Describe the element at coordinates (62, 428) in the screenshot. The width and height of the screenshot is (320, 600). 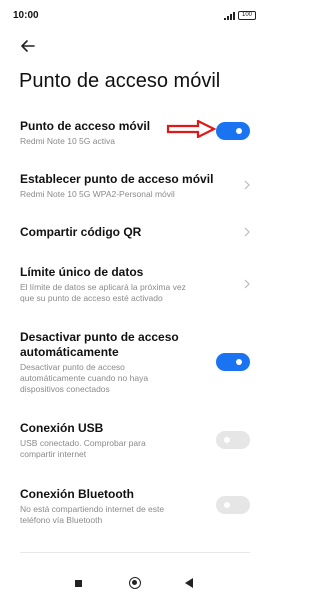
I see `setting-title: Conexión USB` at that location.